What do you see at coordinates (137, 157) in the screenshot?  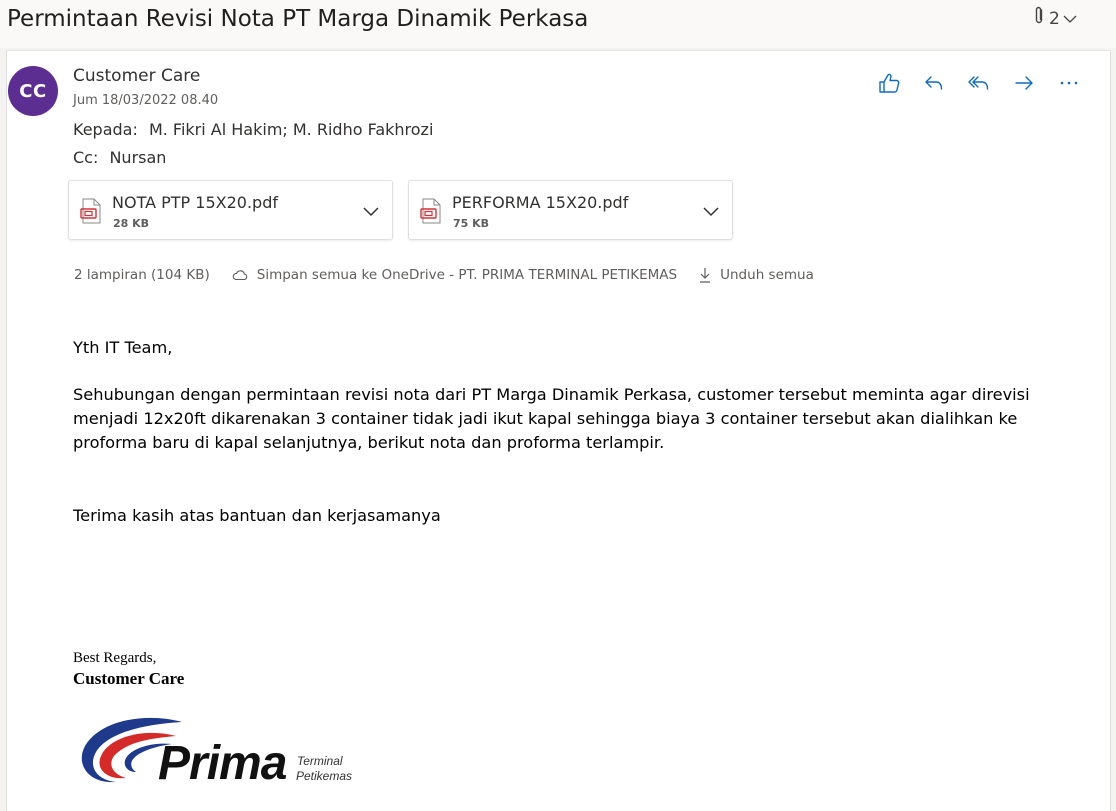 I see `cc-recipients: Nursan` at bounding box center [137, 157].